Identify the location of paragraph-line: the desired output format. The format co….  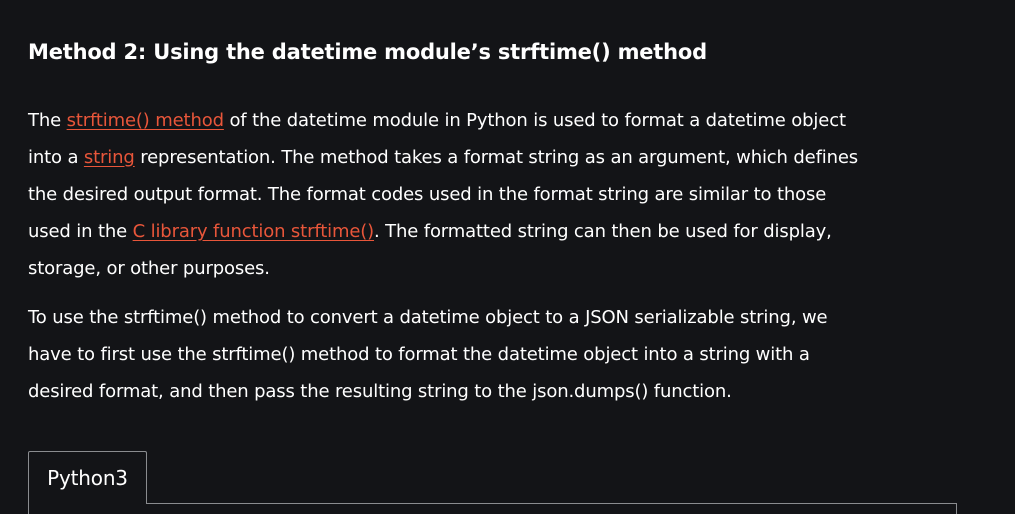
(427, 194).